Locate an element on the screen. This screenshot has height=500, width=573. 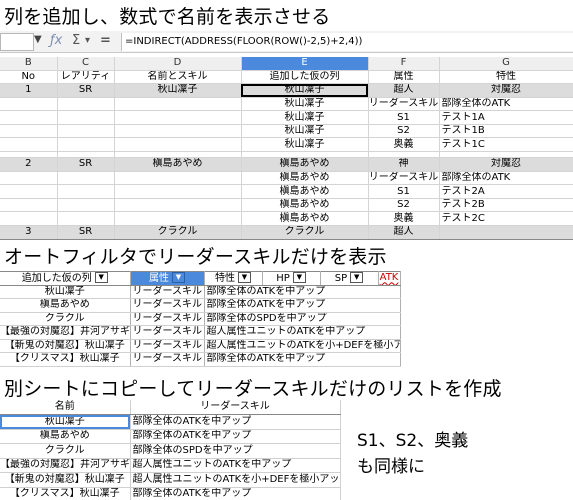
cell: 2 is located at coordinates (29, 164).